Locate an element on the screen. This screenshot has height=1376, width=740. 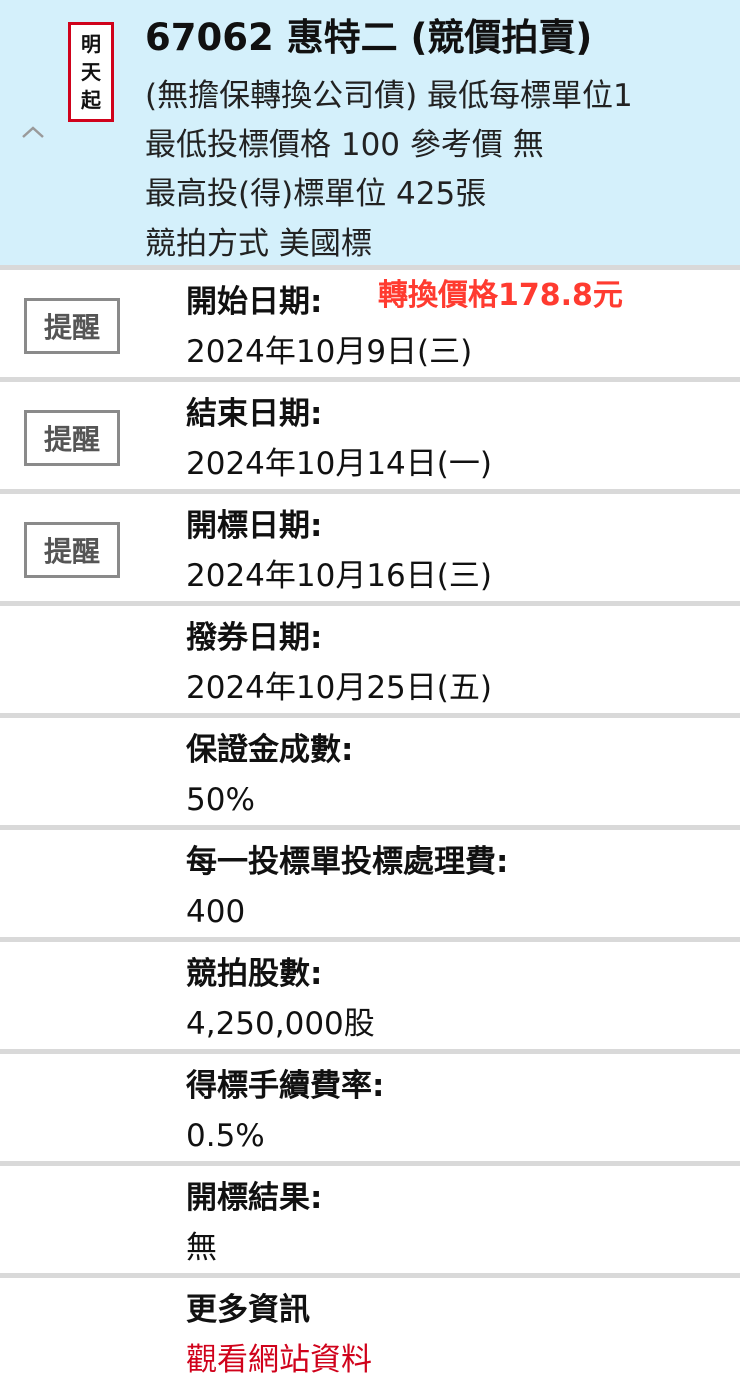
row-label: 開始日期: is located at coordinates (254, 302).